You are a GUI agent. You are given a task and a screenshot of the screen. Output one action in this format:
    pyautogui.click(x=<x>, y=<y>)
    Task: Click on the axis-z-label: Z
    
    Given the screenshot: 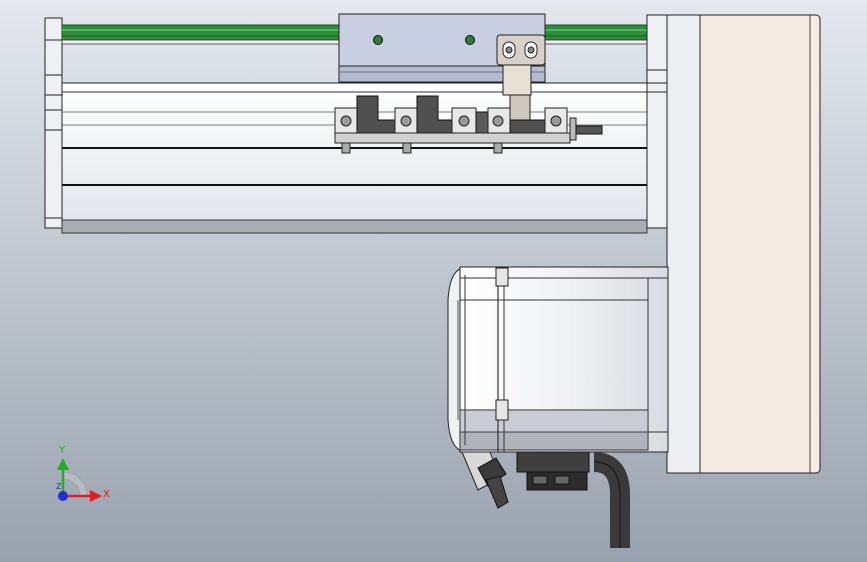 What is the action you would take?
    pyautogui.click(x=59, y=486)
    